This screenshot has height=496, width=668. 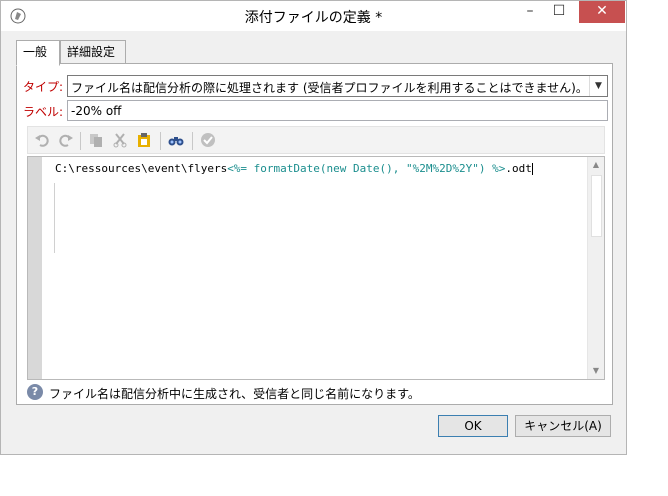 I want to click on hint-text: ファイル名は配信分析中に生成され、受信者と同じ名前になります。, so click(x=234, y=394).